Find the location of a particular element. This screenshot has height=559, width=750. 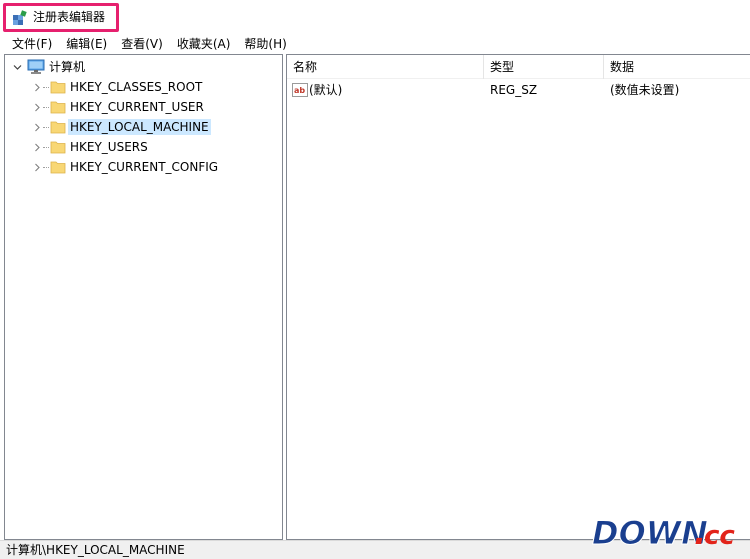

tree-node-label: HKEY_CURRENT_CONFIG is located at coordinates (144, 167).